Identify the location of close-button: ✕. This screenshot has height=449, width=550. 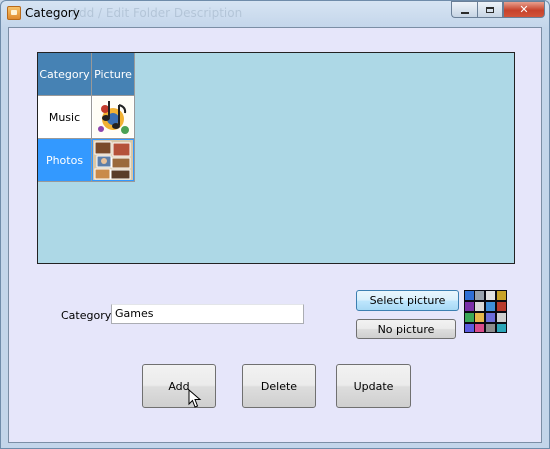
(524, 9).